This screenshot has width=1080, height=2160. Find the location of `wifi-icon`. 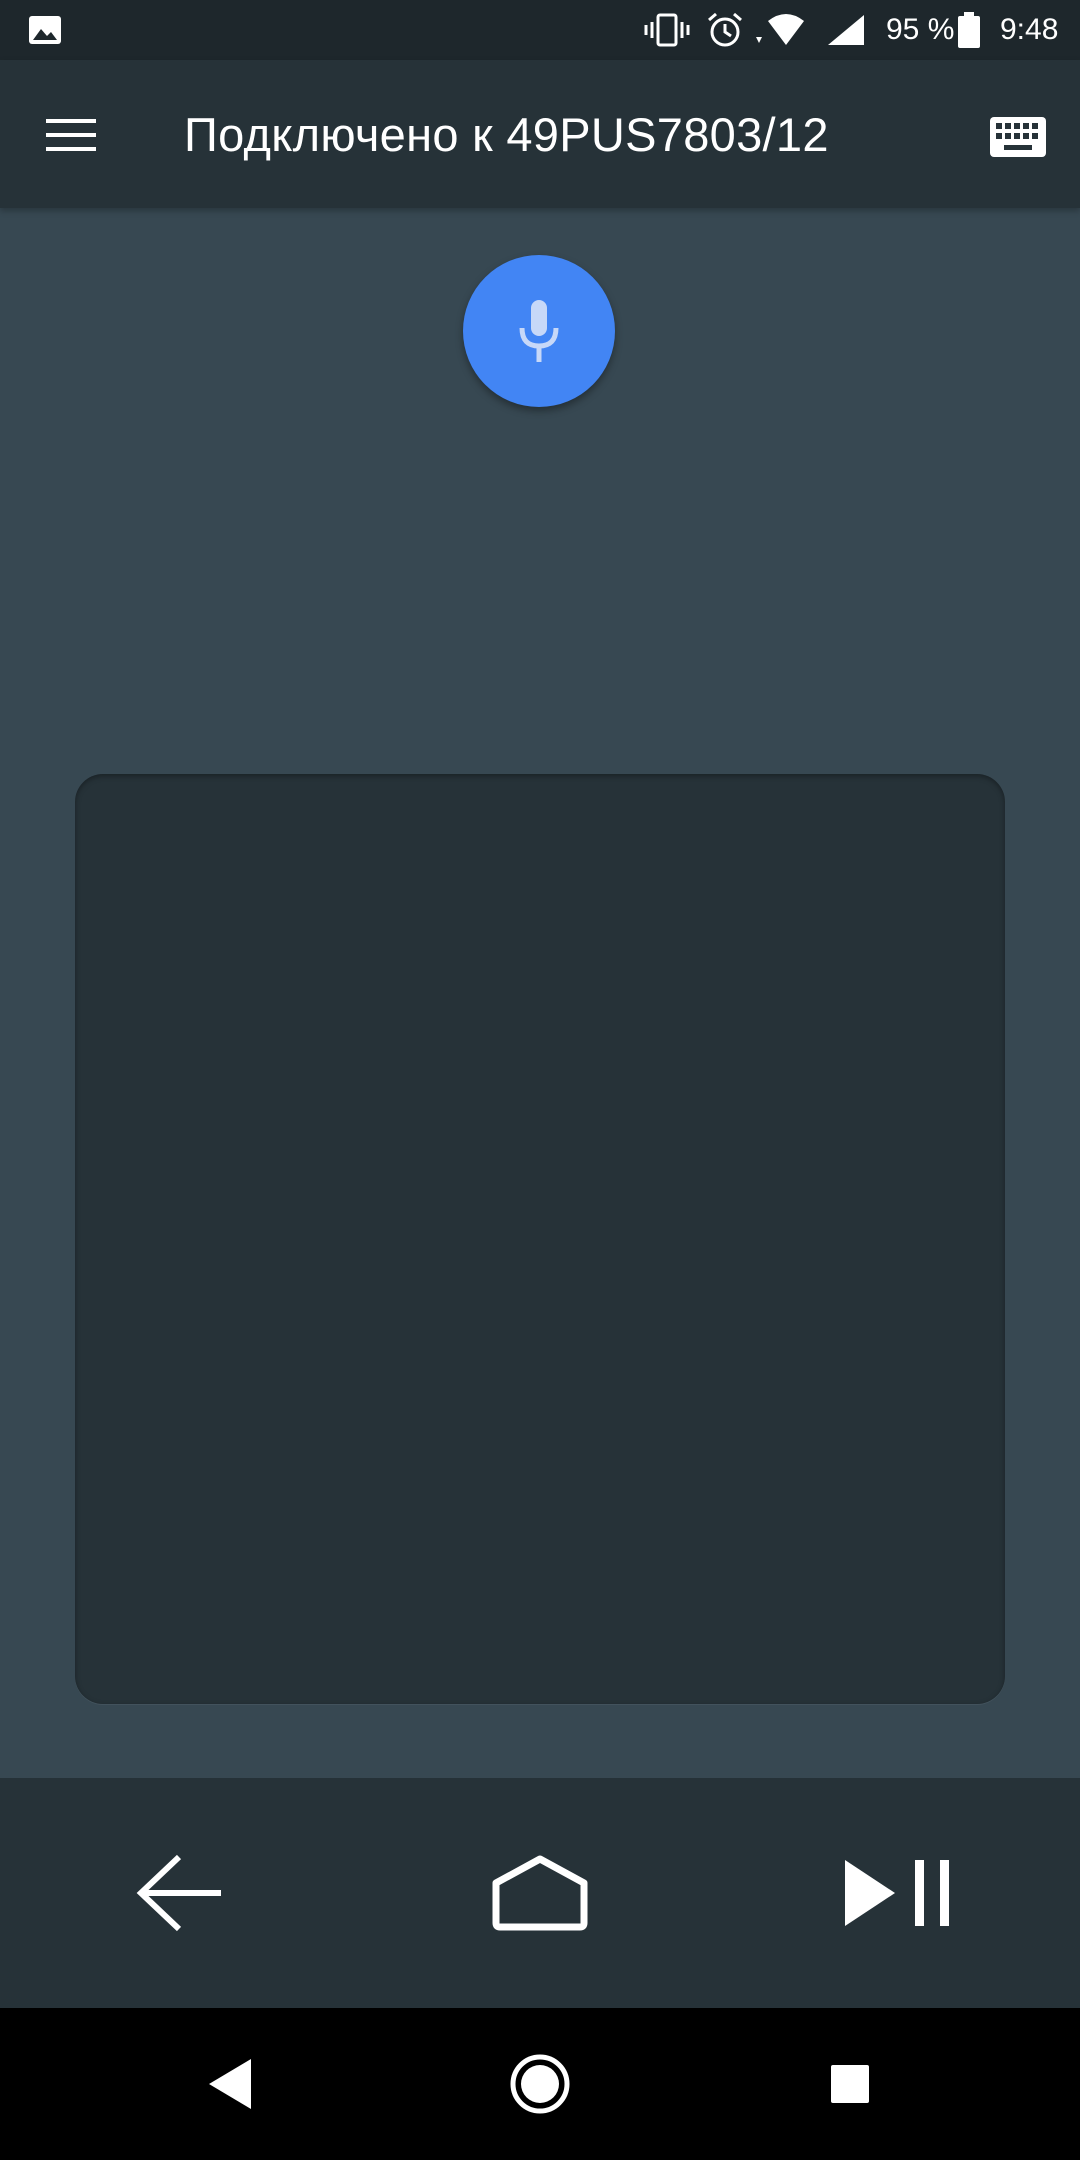

wifi-icon is located at coordinates (786, 30).